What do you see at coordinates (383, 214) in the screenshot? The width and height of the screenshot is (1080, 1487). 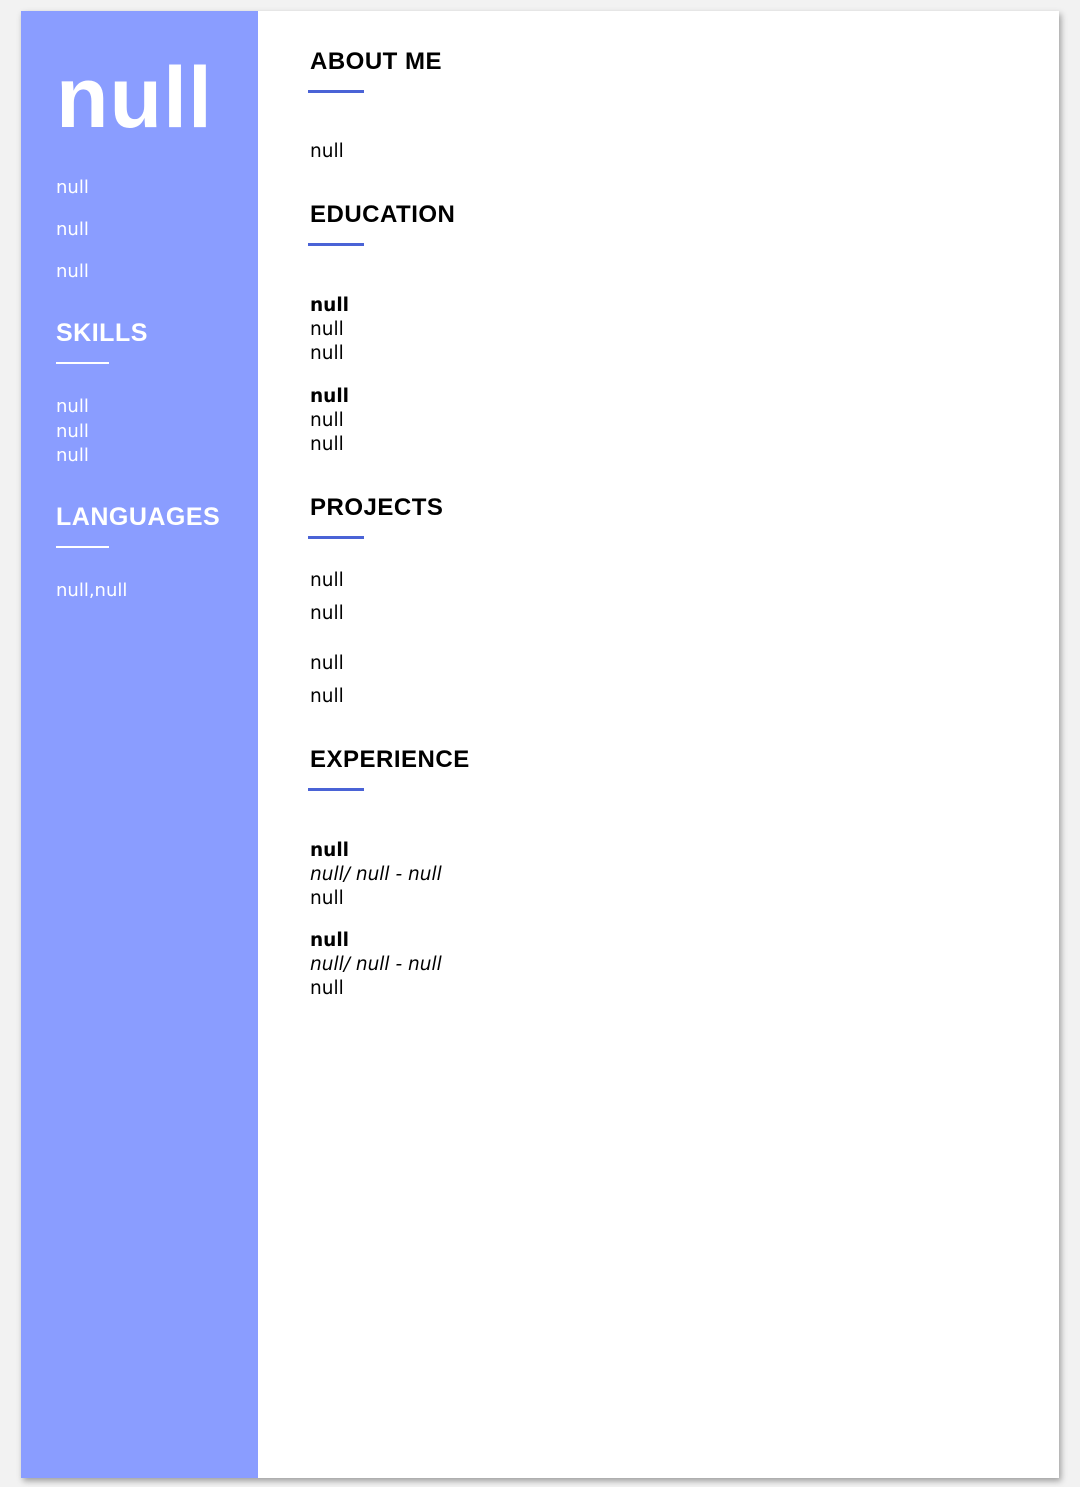 I see `education-heading: EDUCATION` at bounding box center [383, 214].